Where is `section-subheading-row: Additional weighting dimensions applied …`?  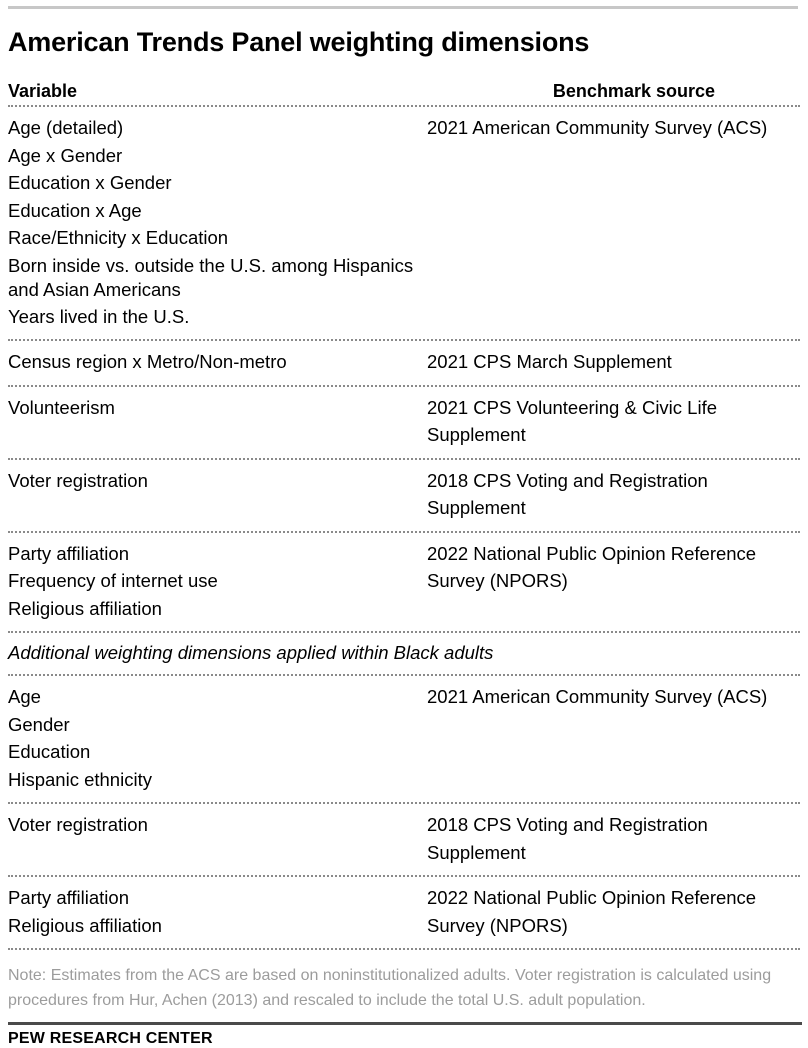 section-subheading-row: Additional weighting dimensions applied … is located at coordinates (404, 653).